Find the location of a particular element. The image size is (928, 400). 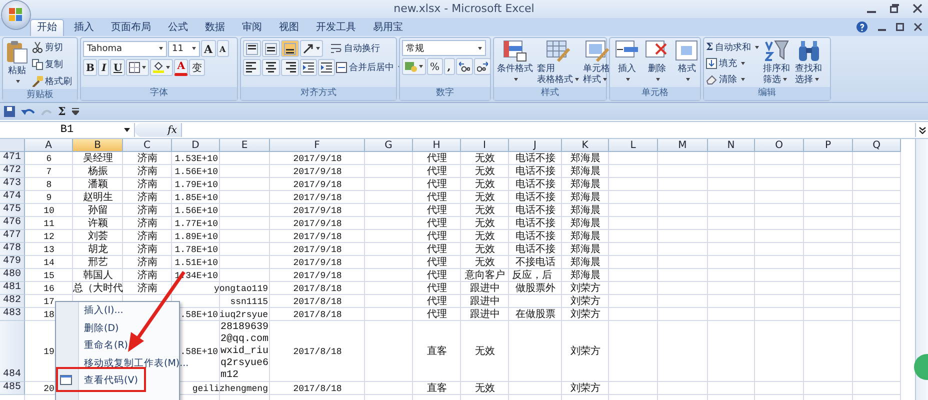

align-middle-button is located at coordinates (271, 48).